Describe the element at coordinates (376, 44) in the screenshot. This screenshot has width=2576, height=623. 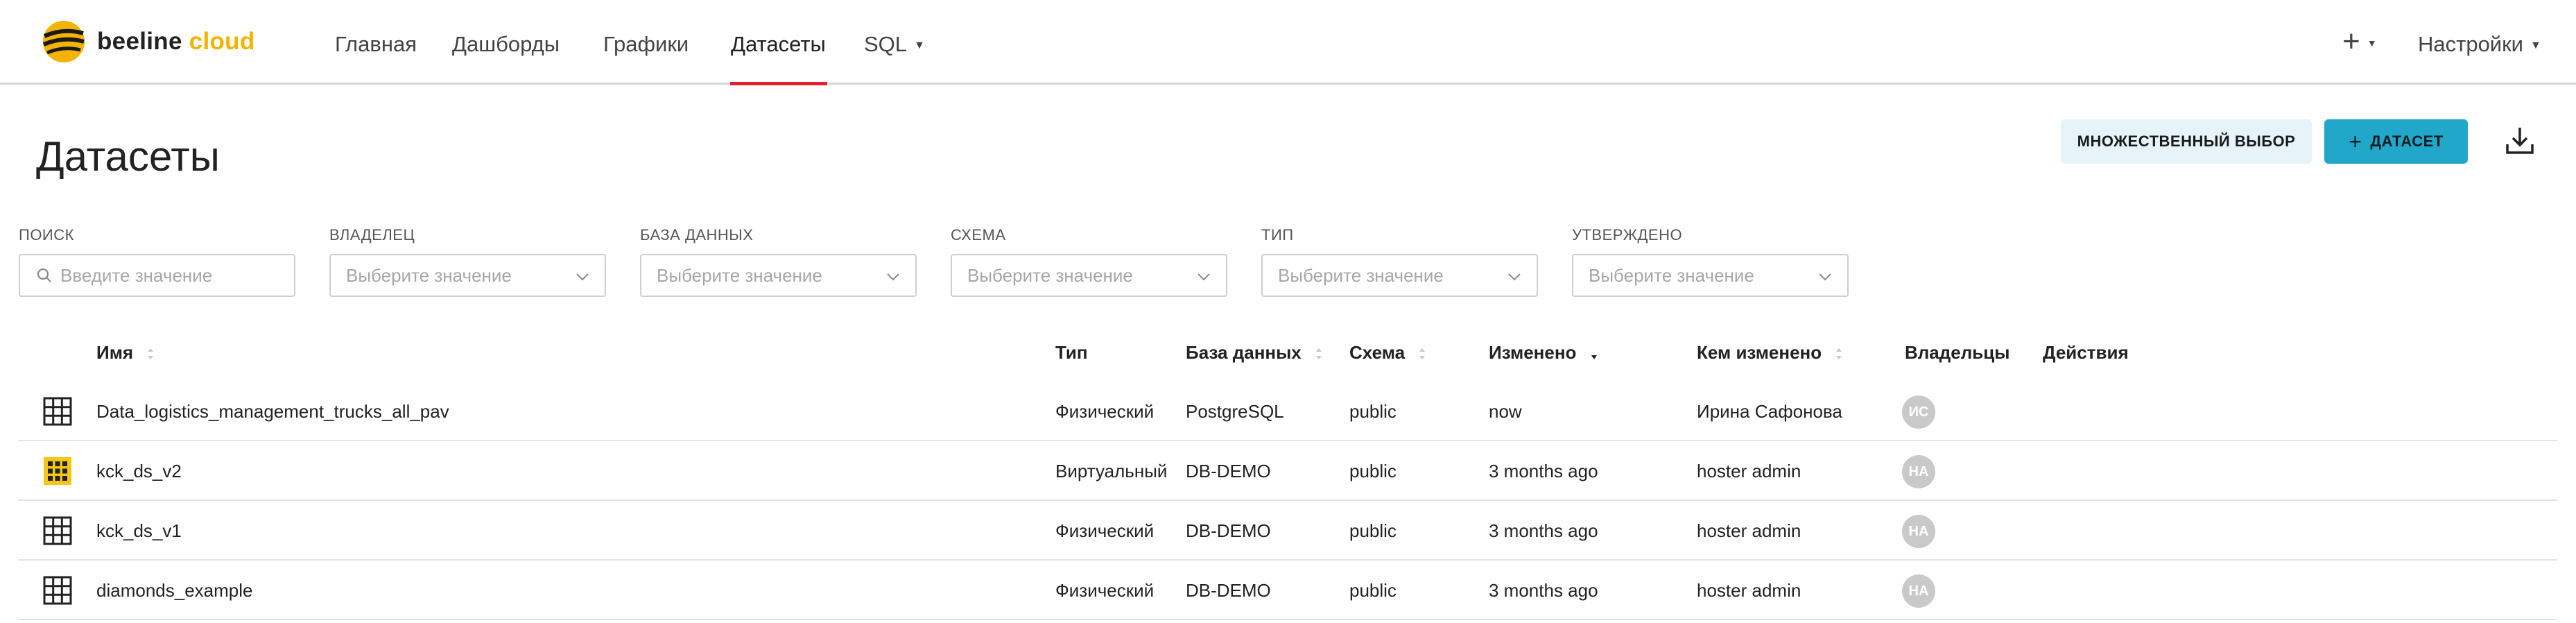
I see `nav-item-home: Главная` at that location.